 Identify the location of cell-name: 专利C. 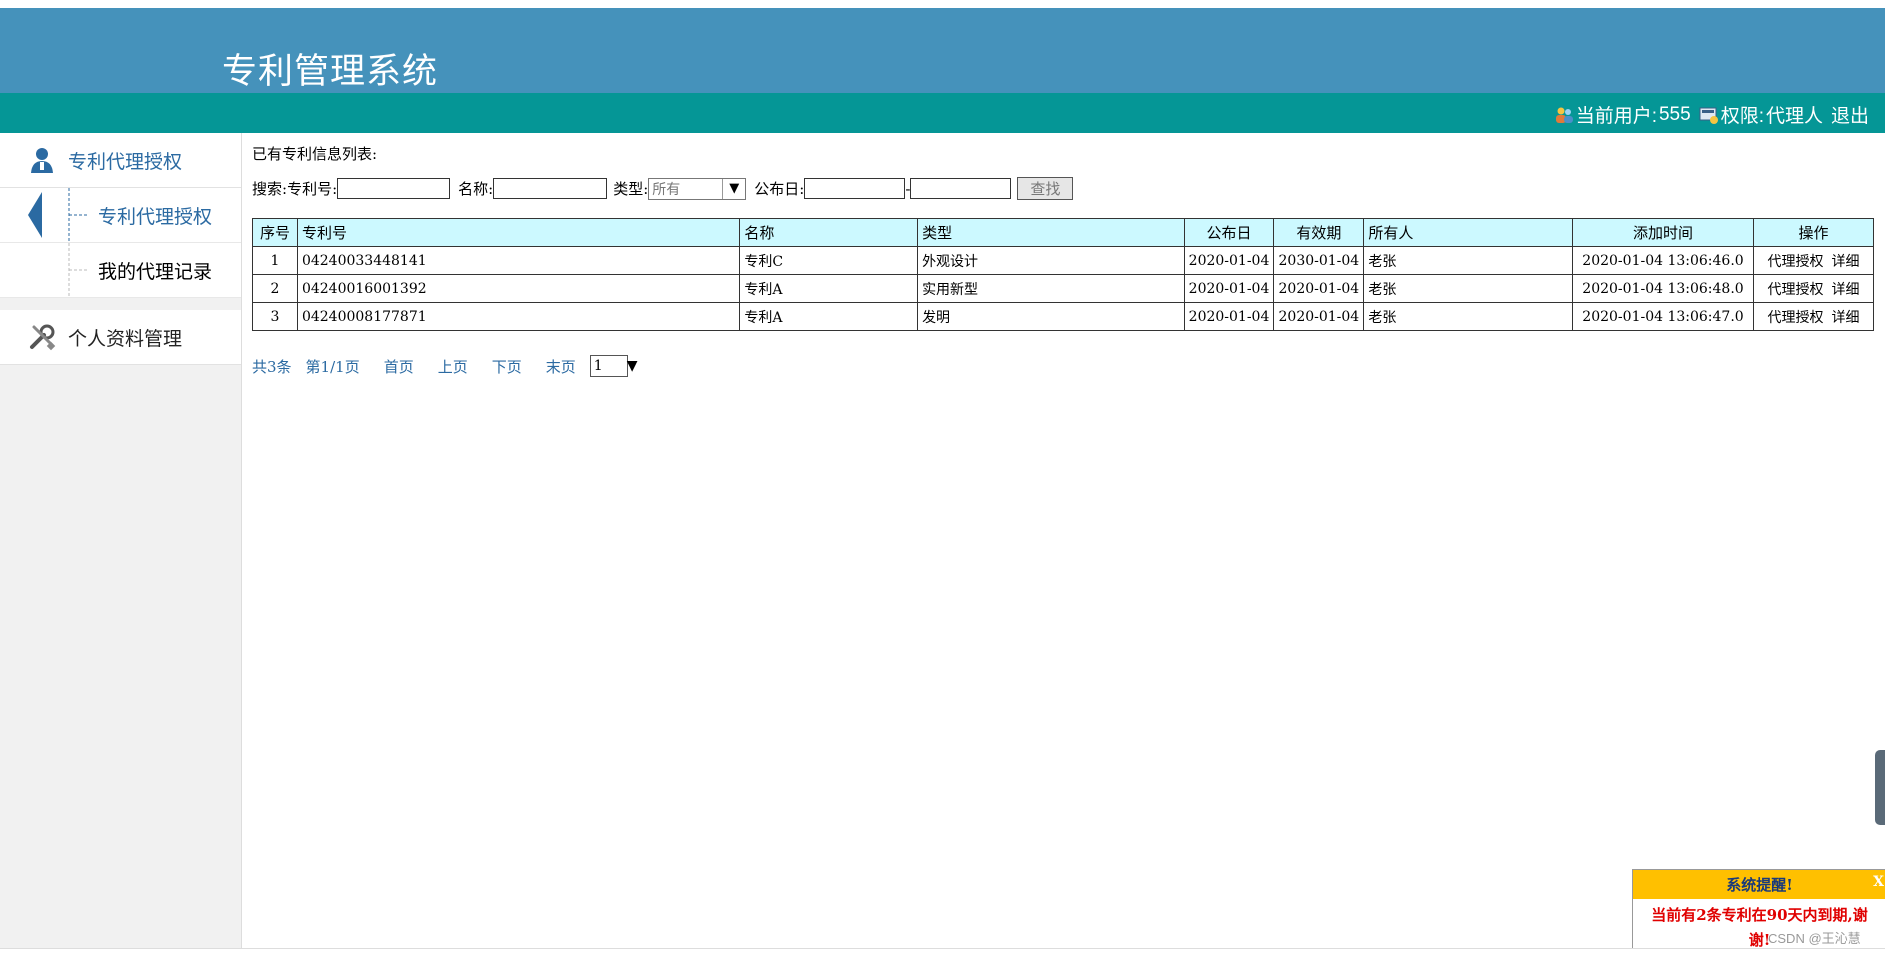
(829, 260).